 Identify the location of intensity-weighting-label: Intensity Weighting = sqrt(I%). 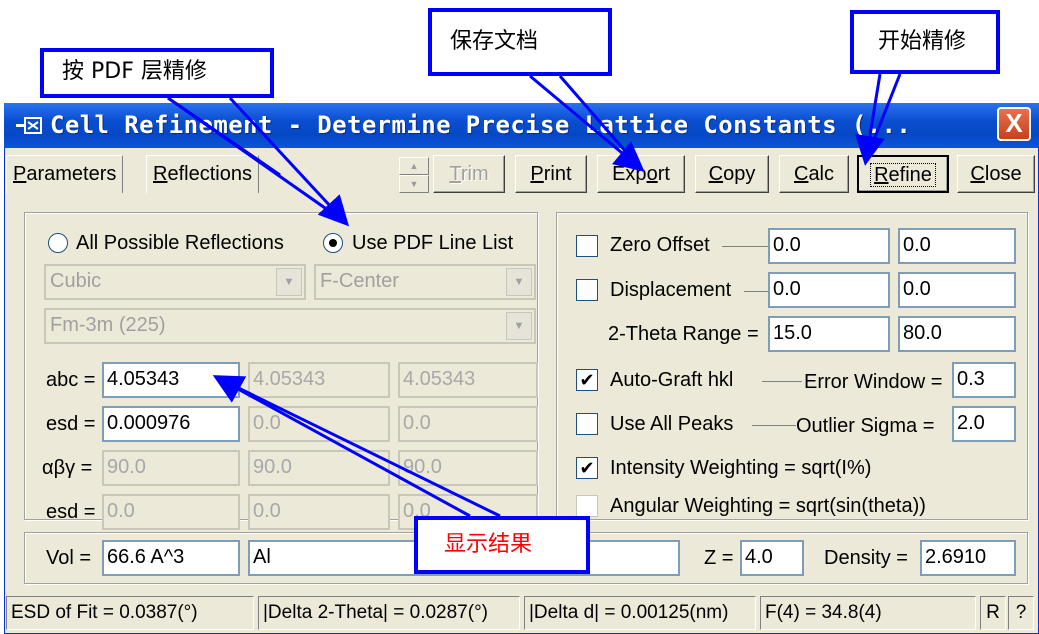
(741, 468).